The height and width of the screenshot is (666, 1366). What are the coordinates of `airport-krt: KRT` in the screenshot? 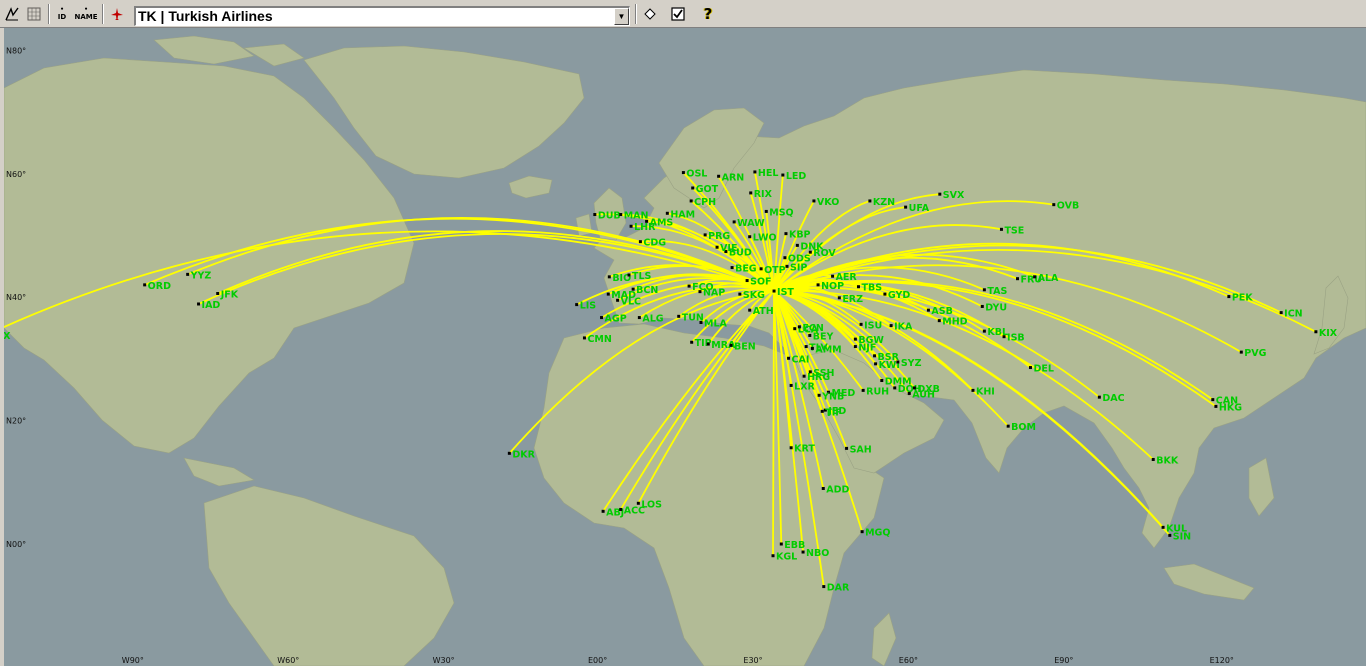 It's located at (802, 449).